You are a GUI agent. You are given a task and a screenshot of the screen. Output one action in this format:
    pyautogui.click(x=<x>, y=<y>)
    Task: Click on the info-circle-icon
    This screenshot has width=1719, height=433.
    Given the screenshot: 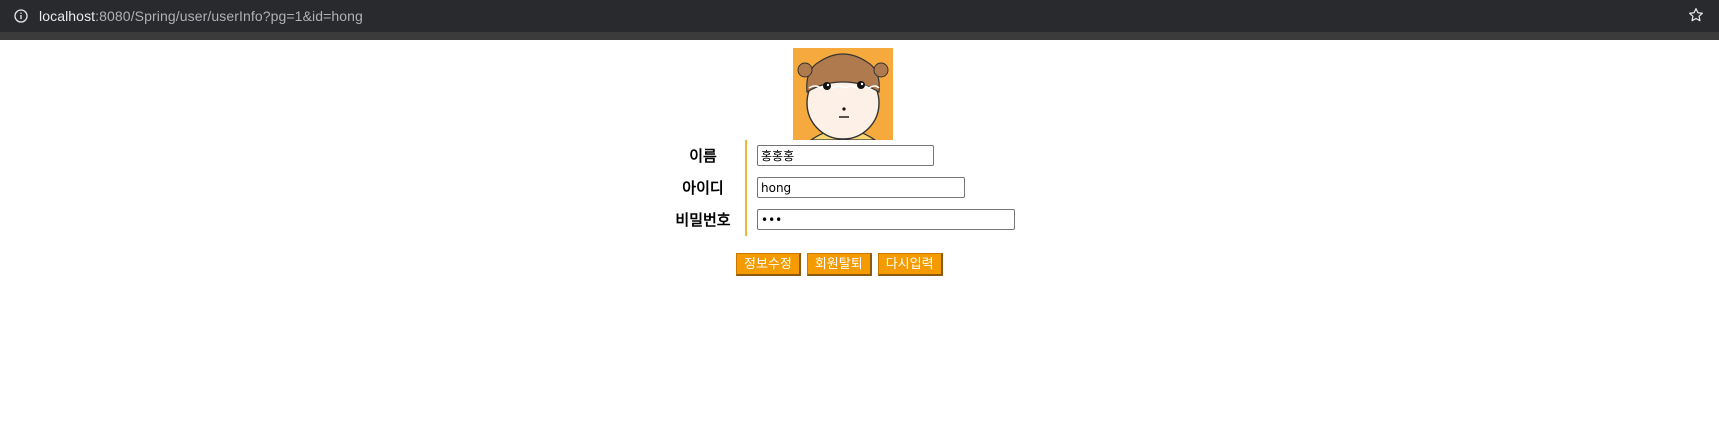 What is the action you would take?
    pyautogui.click(x=21, y=16)
    